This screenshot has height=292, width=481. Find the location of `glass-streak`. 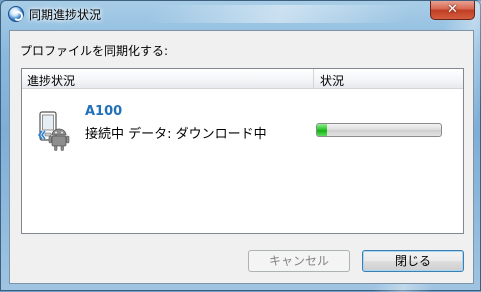

glass-streak is located at coordinates (281, 14).